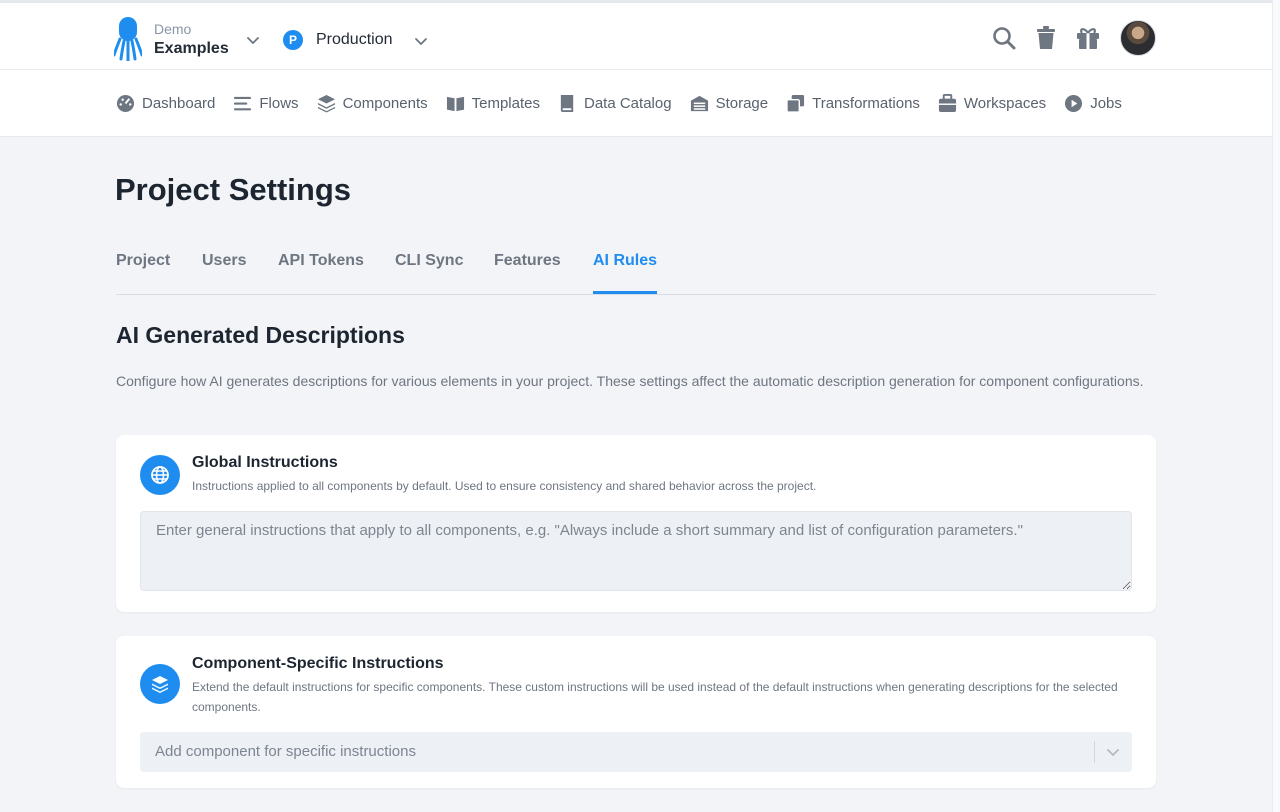  Describe the element at coordinates (1276, 406) in the screenshot. I see `page-scrollbar` at that location.